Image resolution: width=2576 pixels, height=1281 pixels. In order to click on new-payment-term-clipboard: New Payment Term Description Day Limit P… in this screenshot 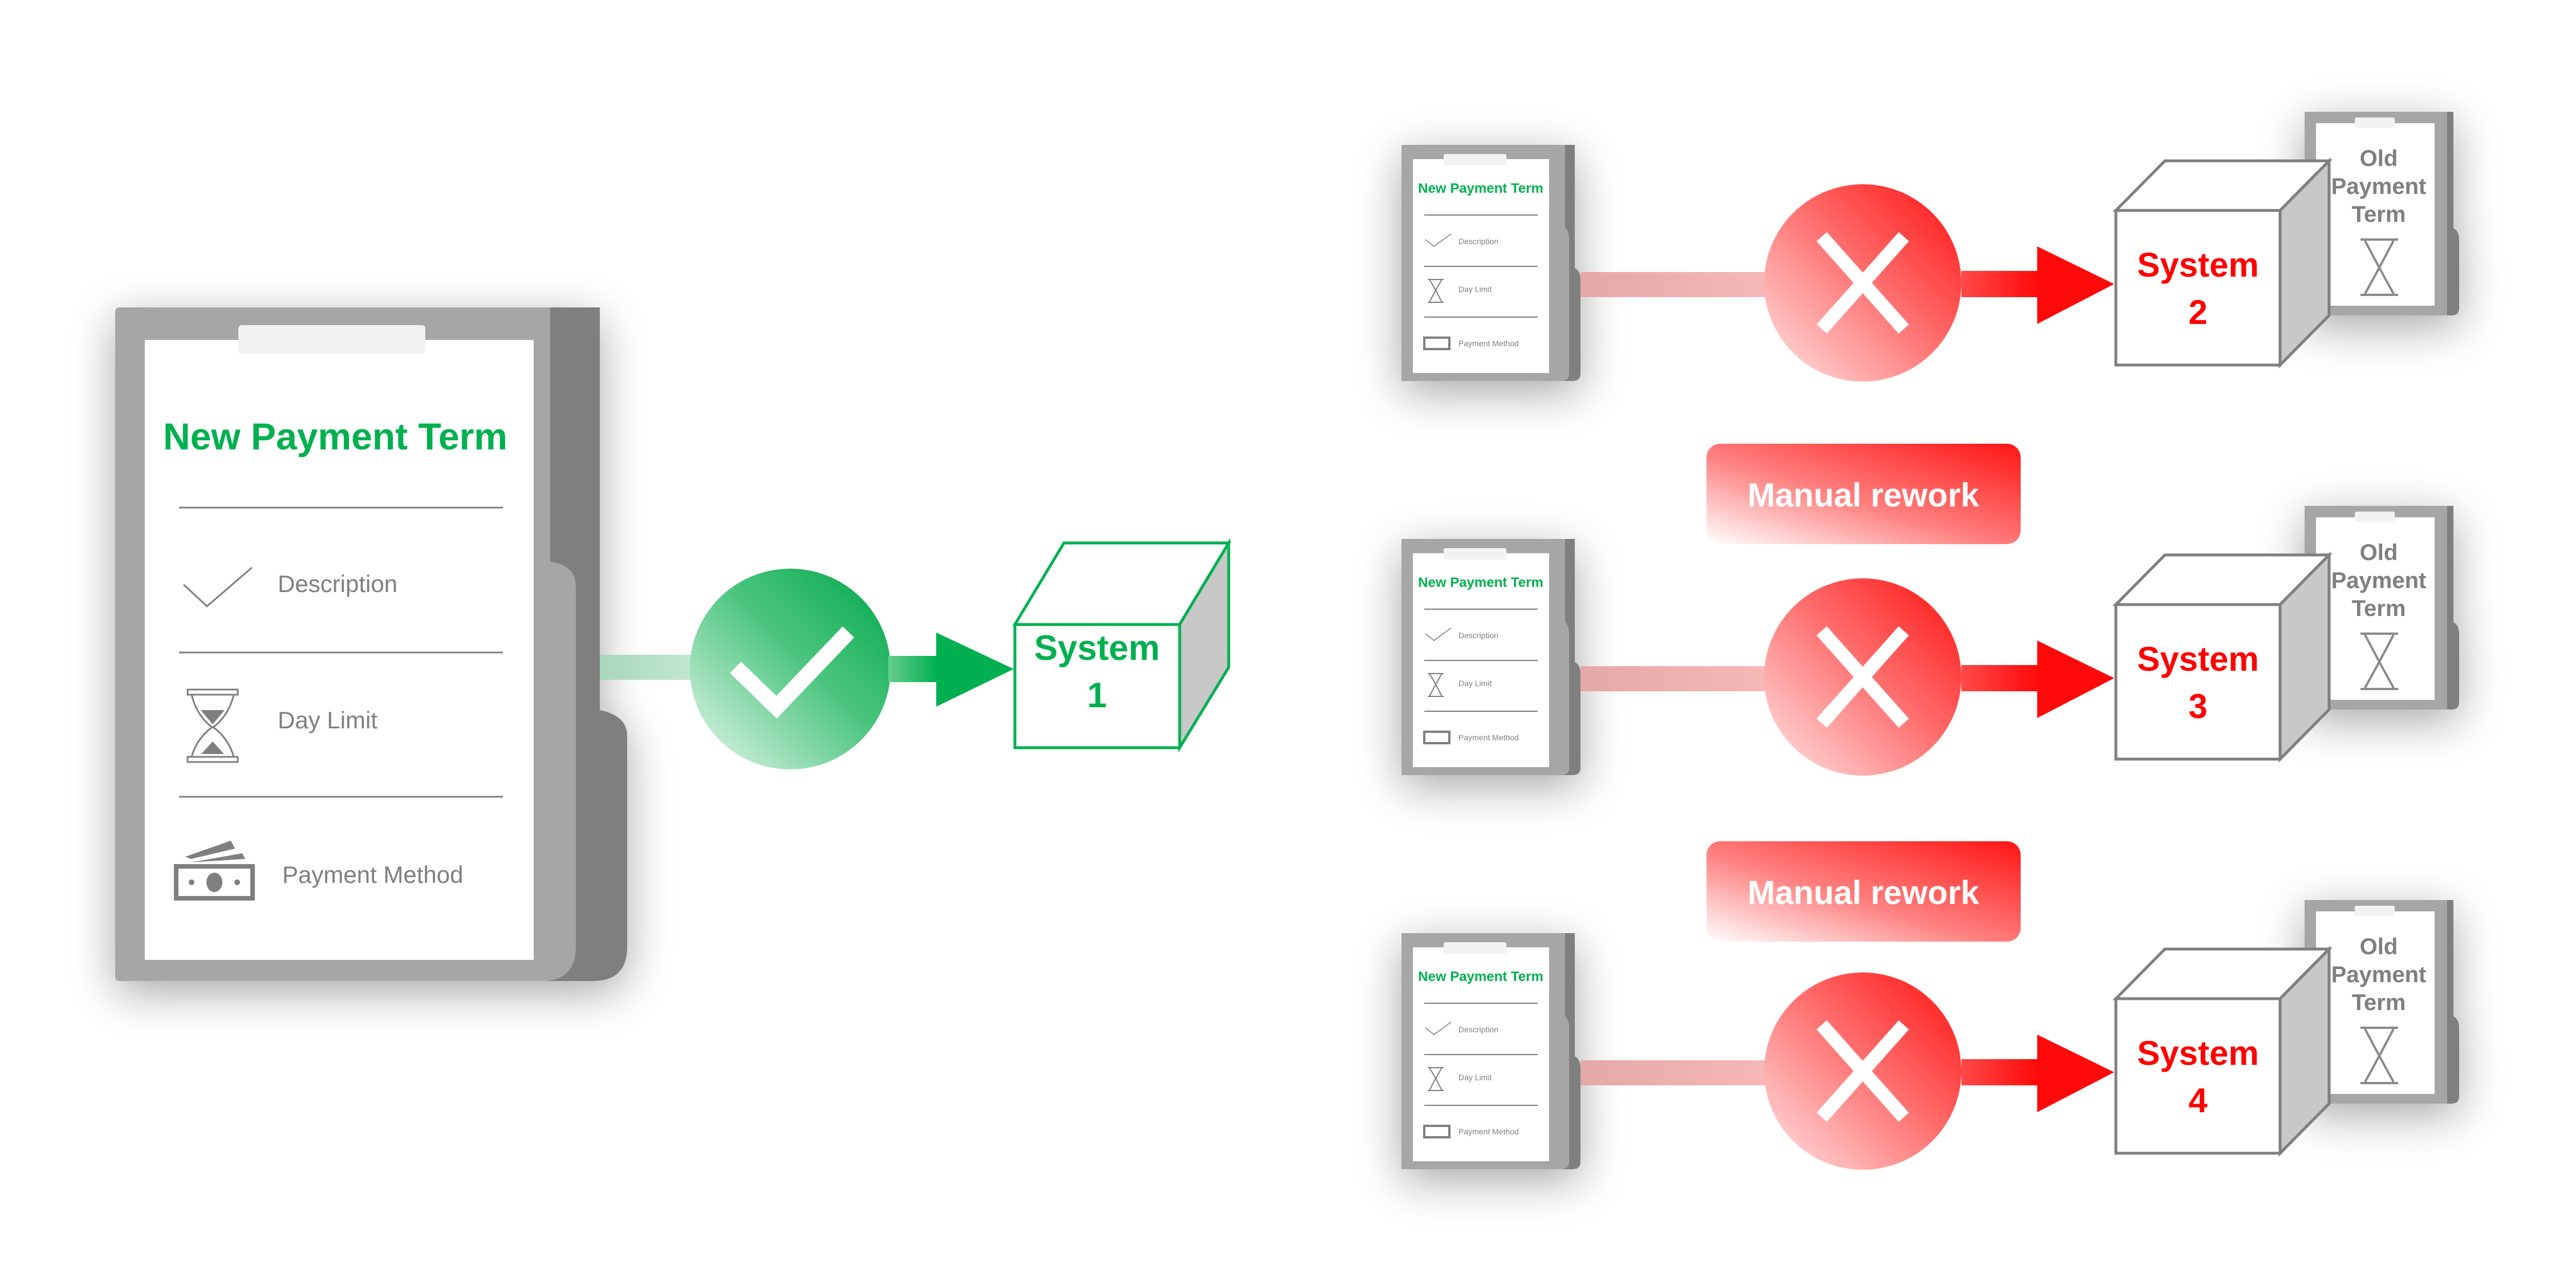, I will do `click(371, 644)`.